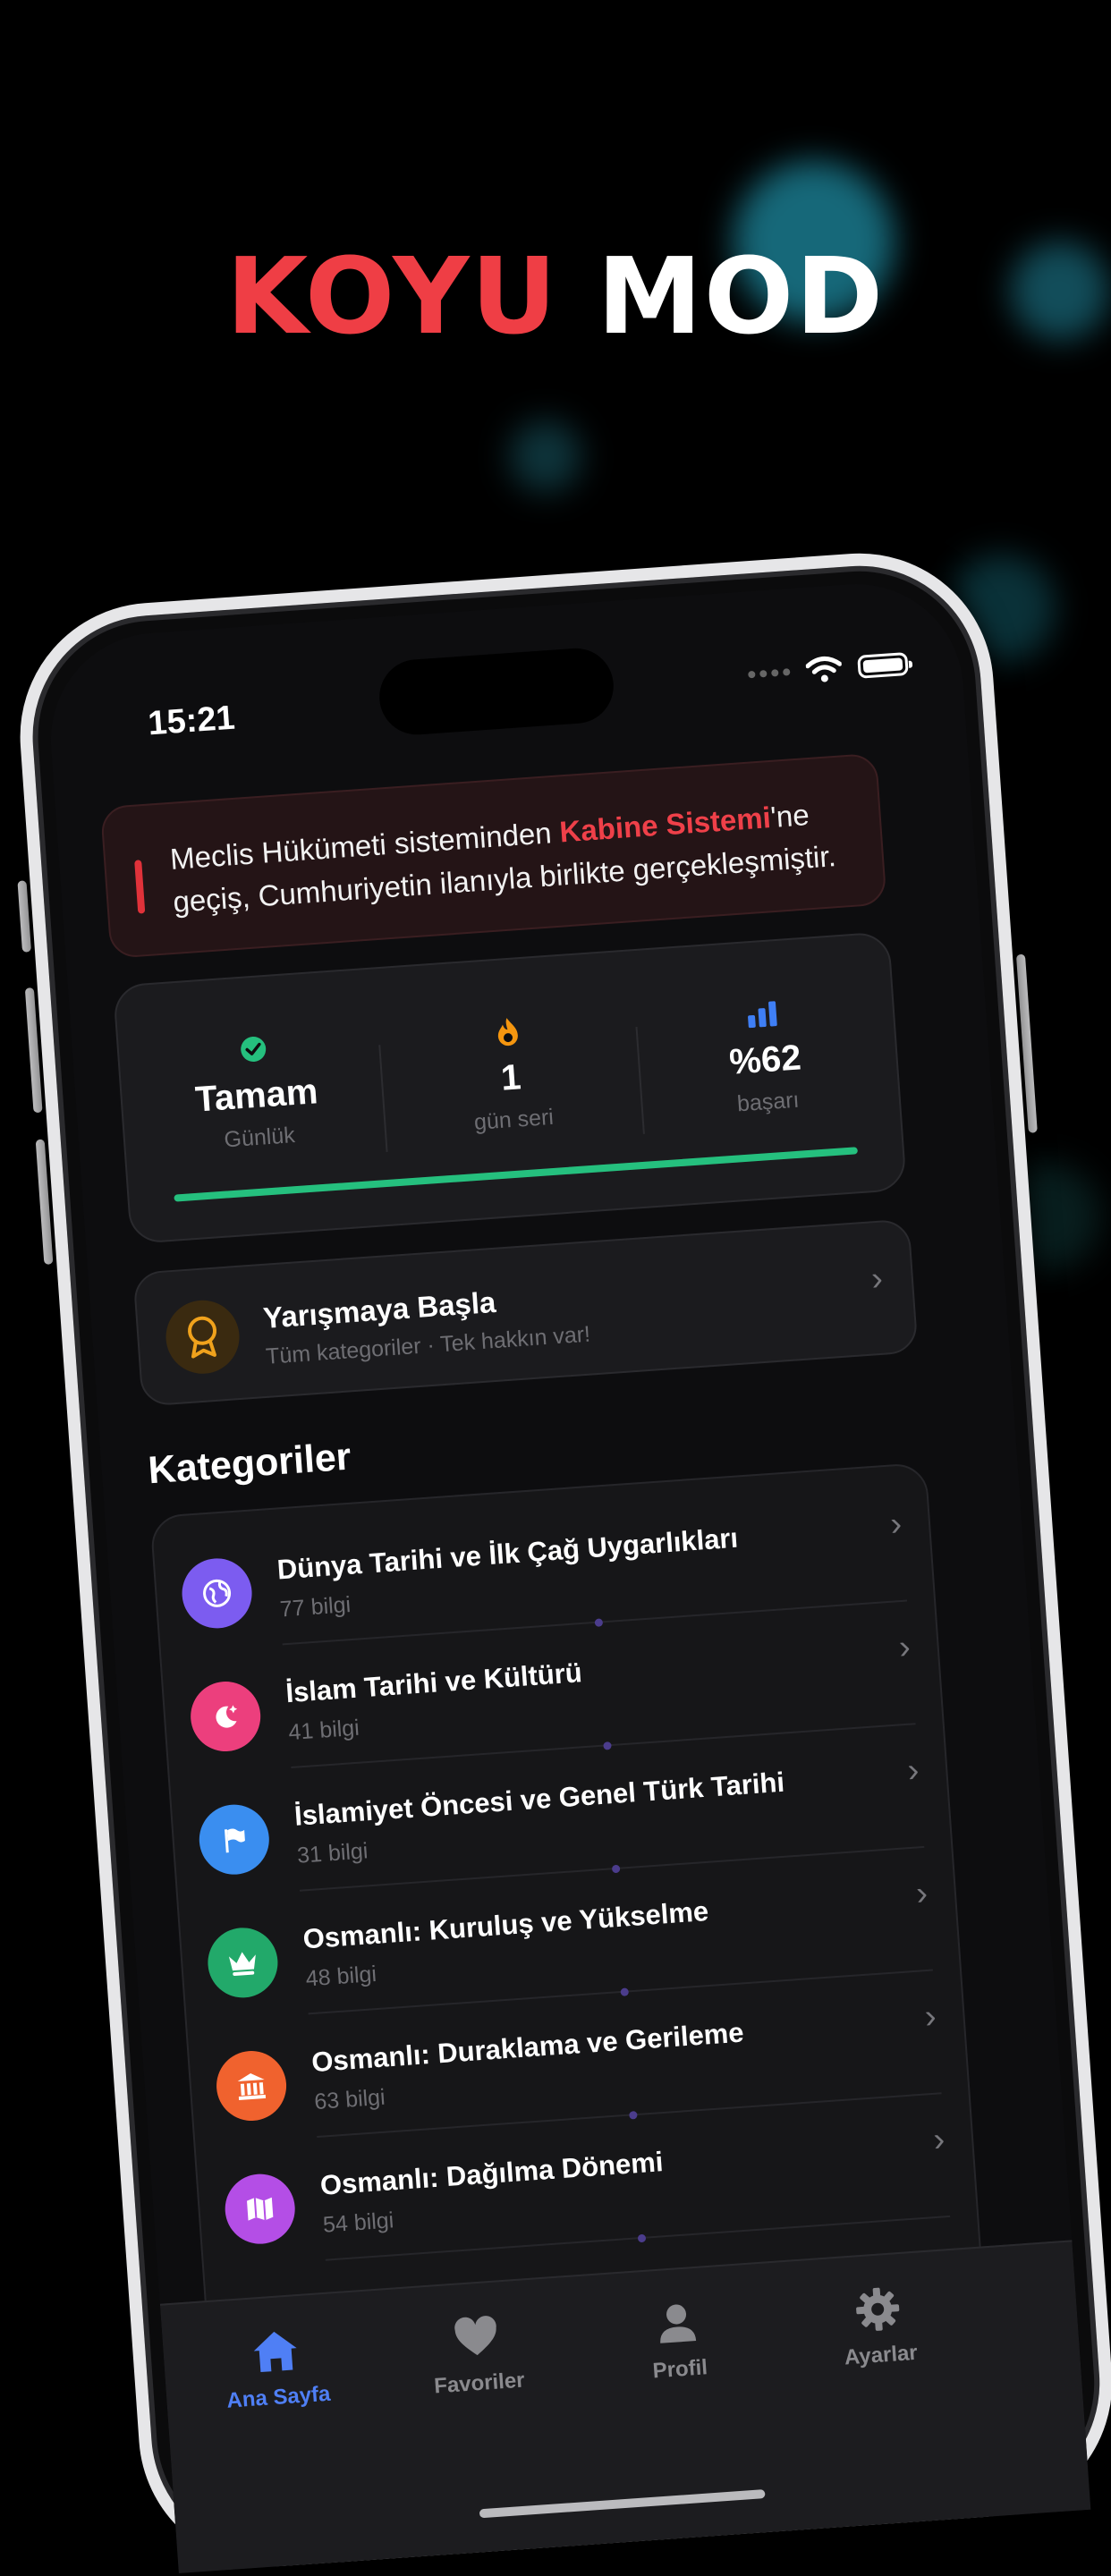 The height and width of the screenshot is (2576, 1111). I want to click on category-name: İslam Tarihi ve Kültürü, so click(433, 1683).